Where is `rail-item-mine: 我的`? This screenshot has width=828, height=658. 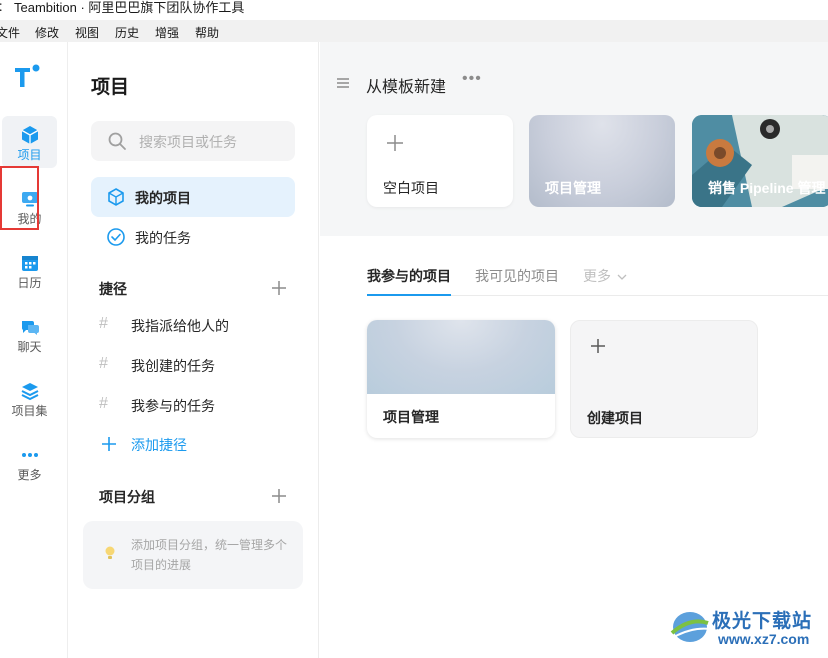 rail-item-mine: 我的 is located at coordinates (29, 206).